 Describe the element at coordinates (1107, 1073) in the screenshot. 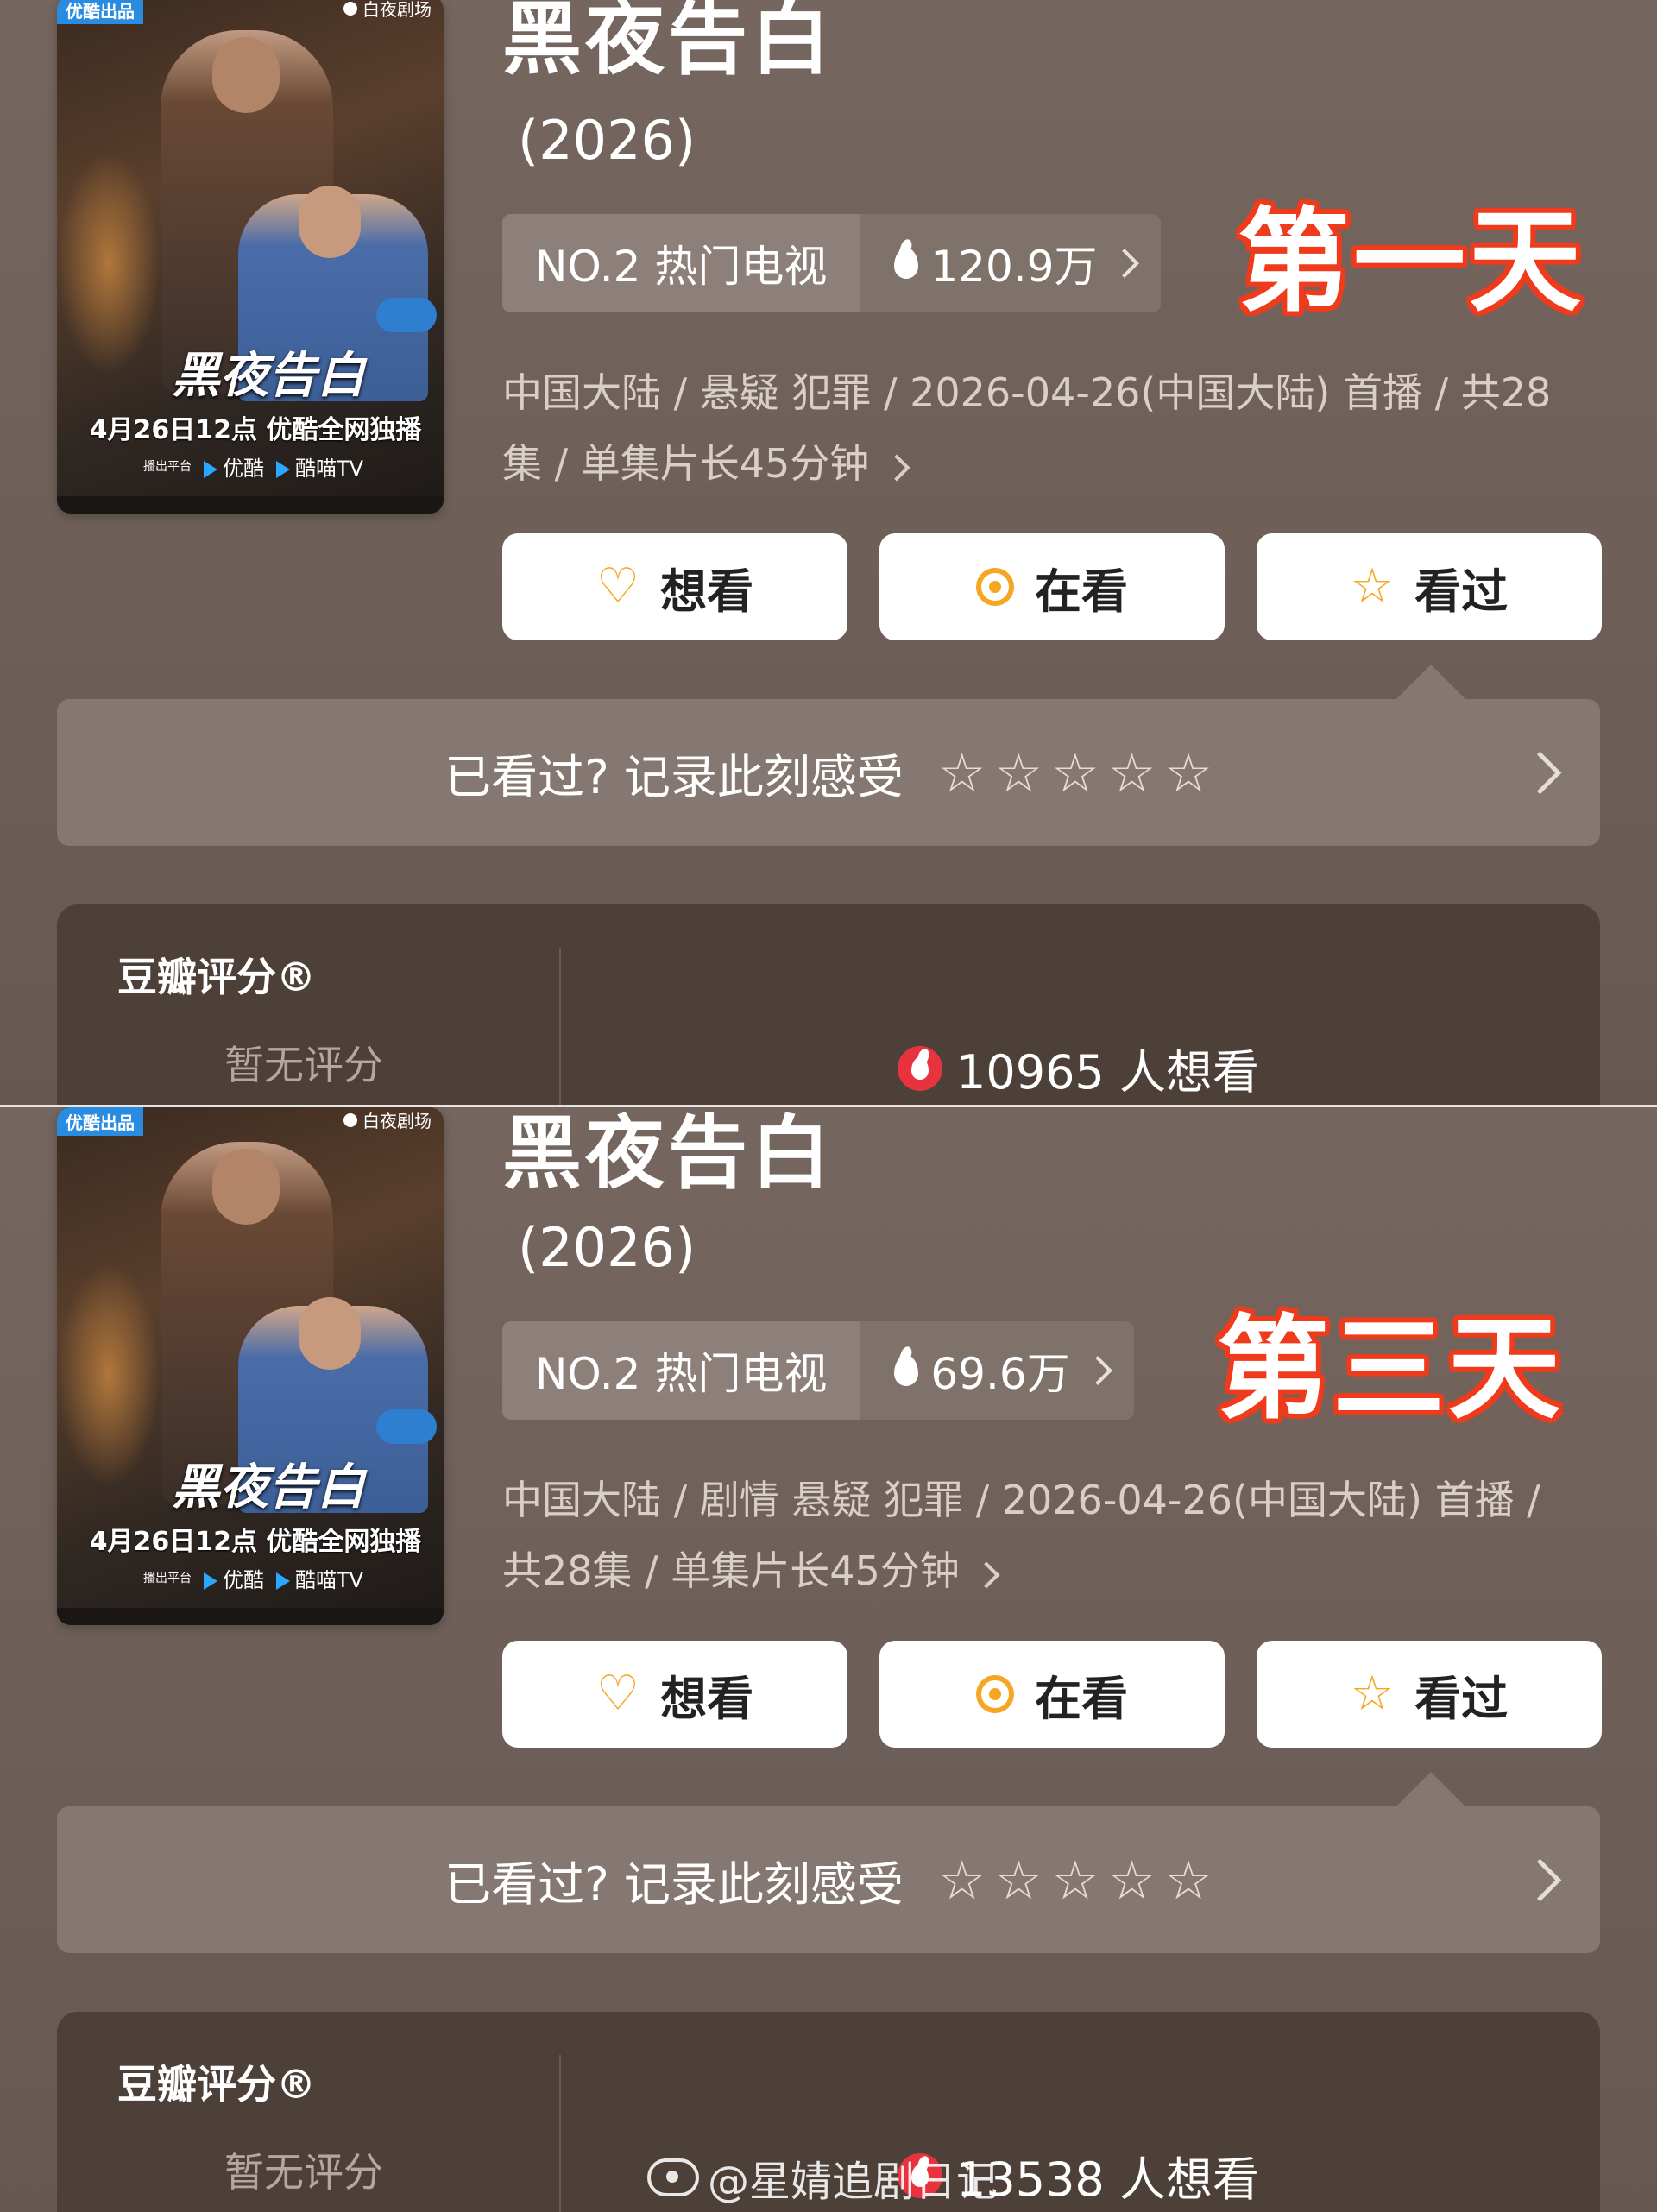

I see `want-count-text: 10965 人想看` at that location.